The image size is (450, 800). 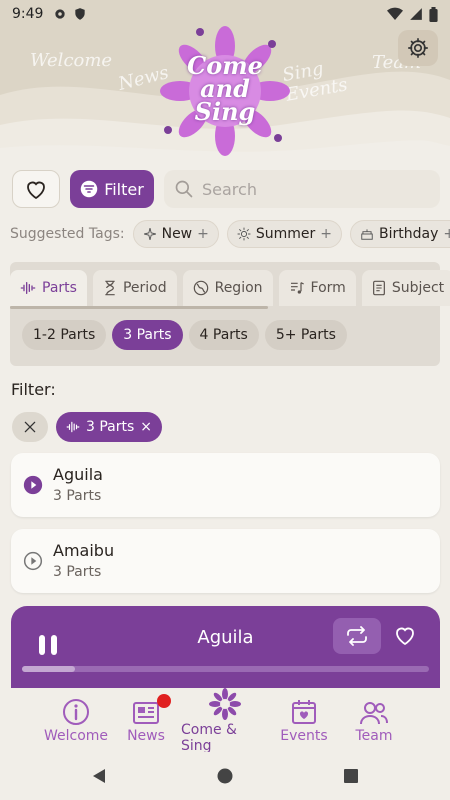 What do you see at coordinates (225, 91) in the screenshot?
I see `come-and-sing-logo: Come and Sing` at bounding box center [225, 91].